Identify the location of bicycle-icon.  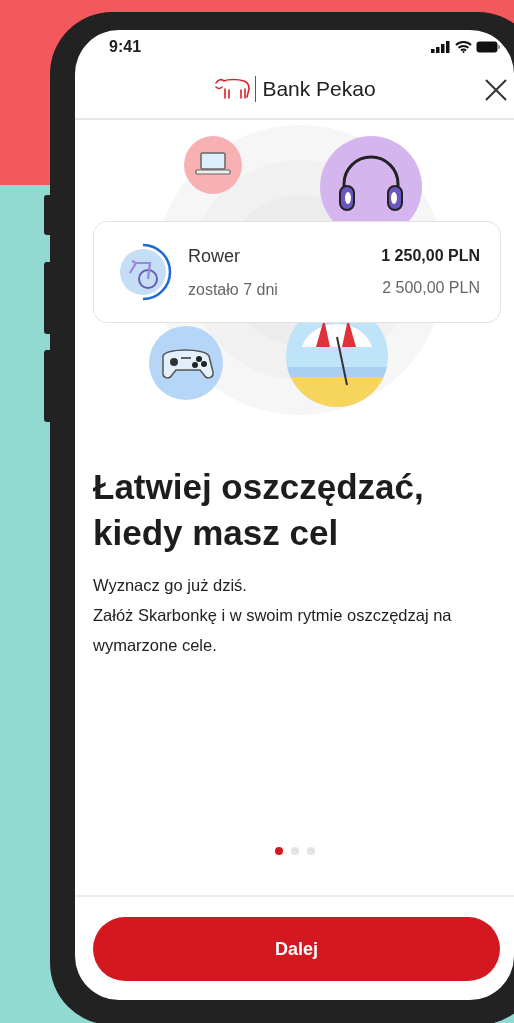
(143, 274).